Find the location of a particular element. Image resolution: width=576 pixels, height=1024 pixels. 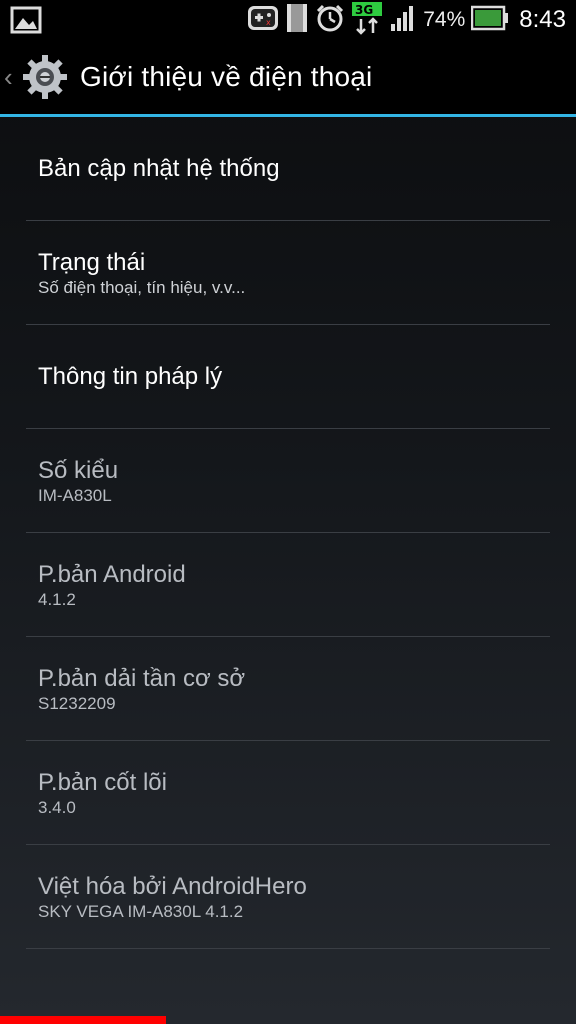

game-controller-icon: x is located at coordinates (263, 20).